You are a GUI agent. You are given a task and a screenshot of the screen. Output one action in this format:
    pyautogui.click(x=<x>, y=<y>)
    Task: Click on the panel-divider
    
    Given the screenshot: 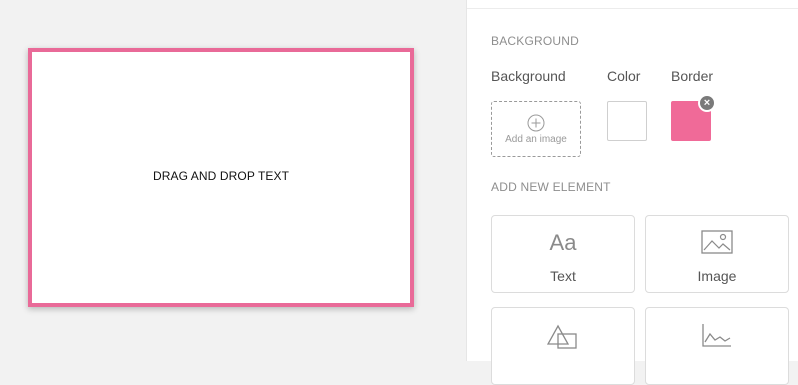 What is the action you would take?
    pyautogui.click(x=632, y=8)
    